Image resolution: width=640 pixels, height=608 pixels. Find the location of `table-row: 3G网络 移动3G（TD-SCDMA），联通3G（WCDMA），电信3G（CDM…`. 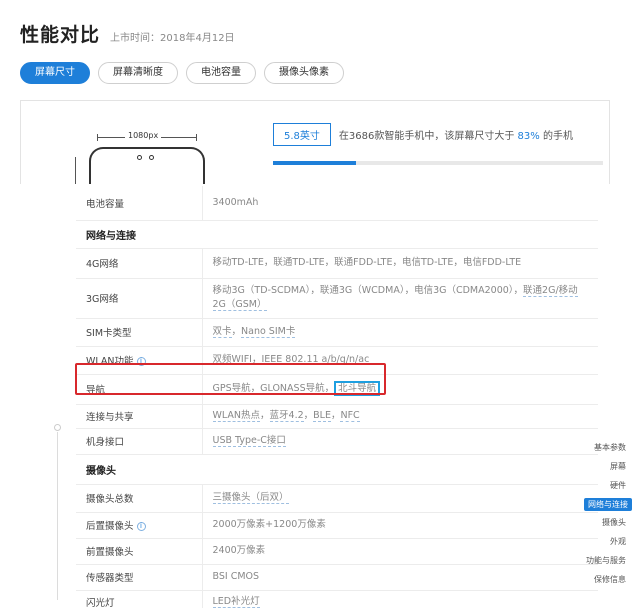

table-row: 3G网络 移动3G（TD-SCDMA），联通3G（WCDMA），电信3G（CDM… is located at coordinates (337, 298).